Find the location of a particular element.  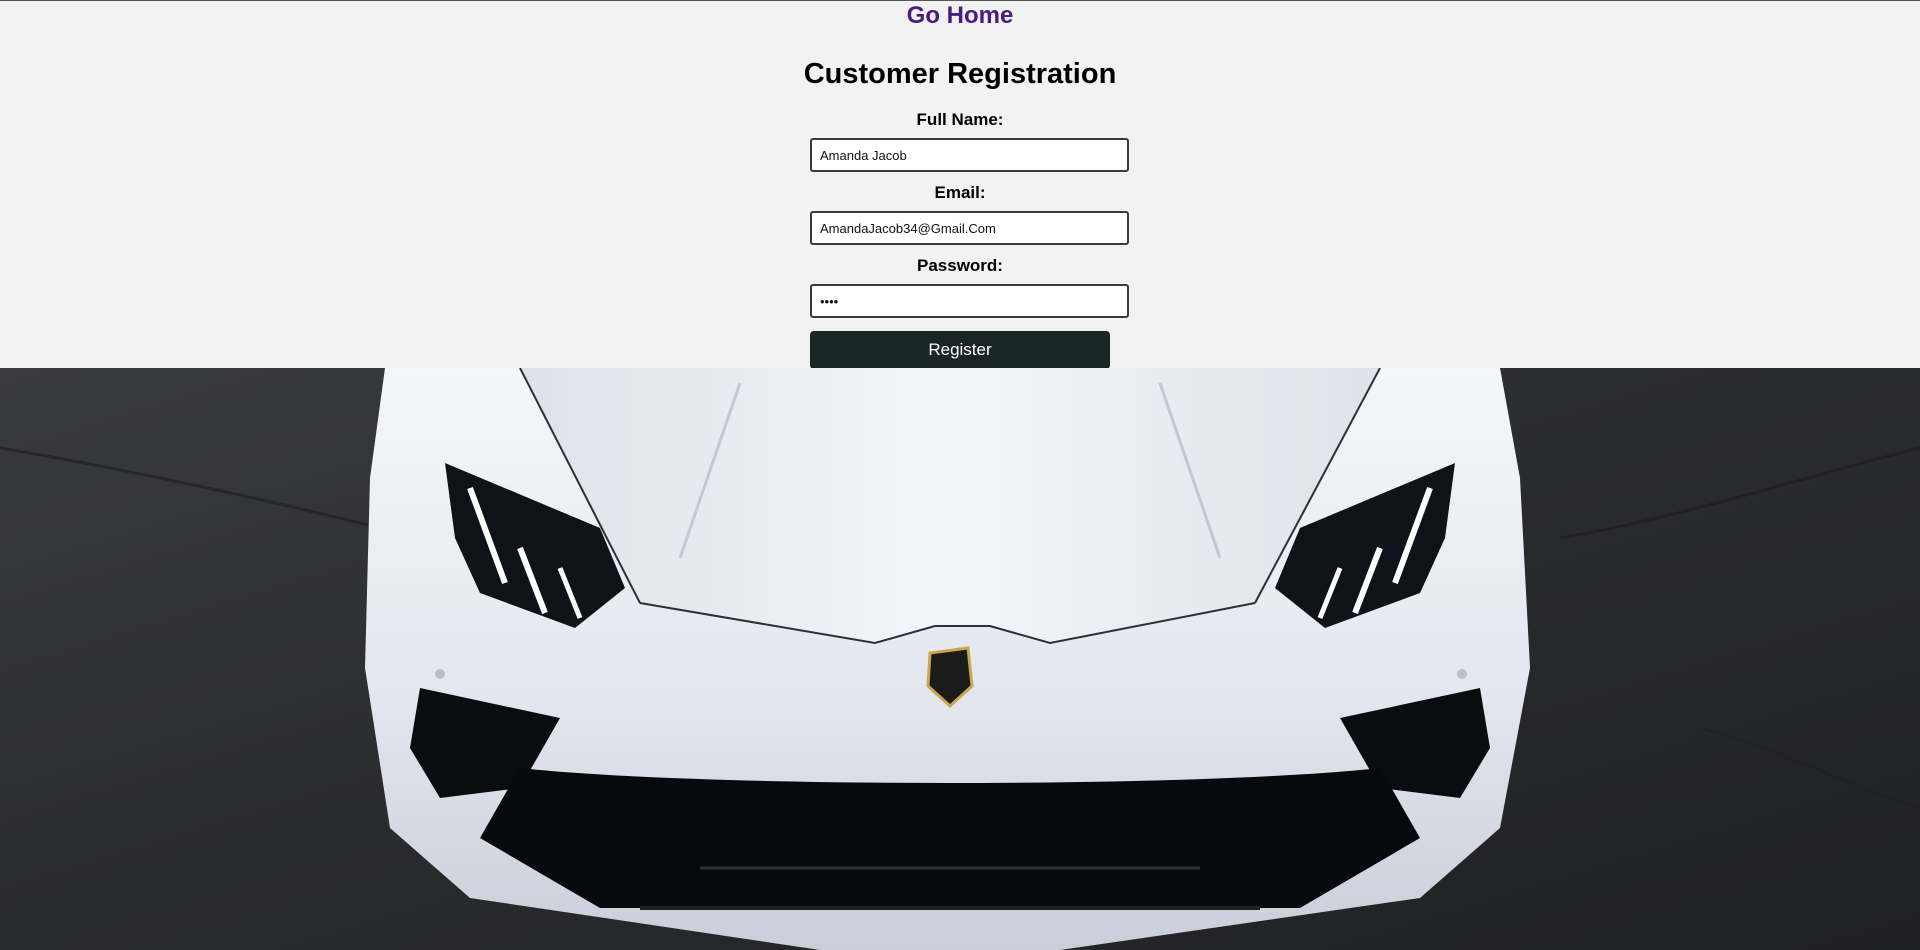

full-name-label: Full Name: is located at coordinates (960, 119).